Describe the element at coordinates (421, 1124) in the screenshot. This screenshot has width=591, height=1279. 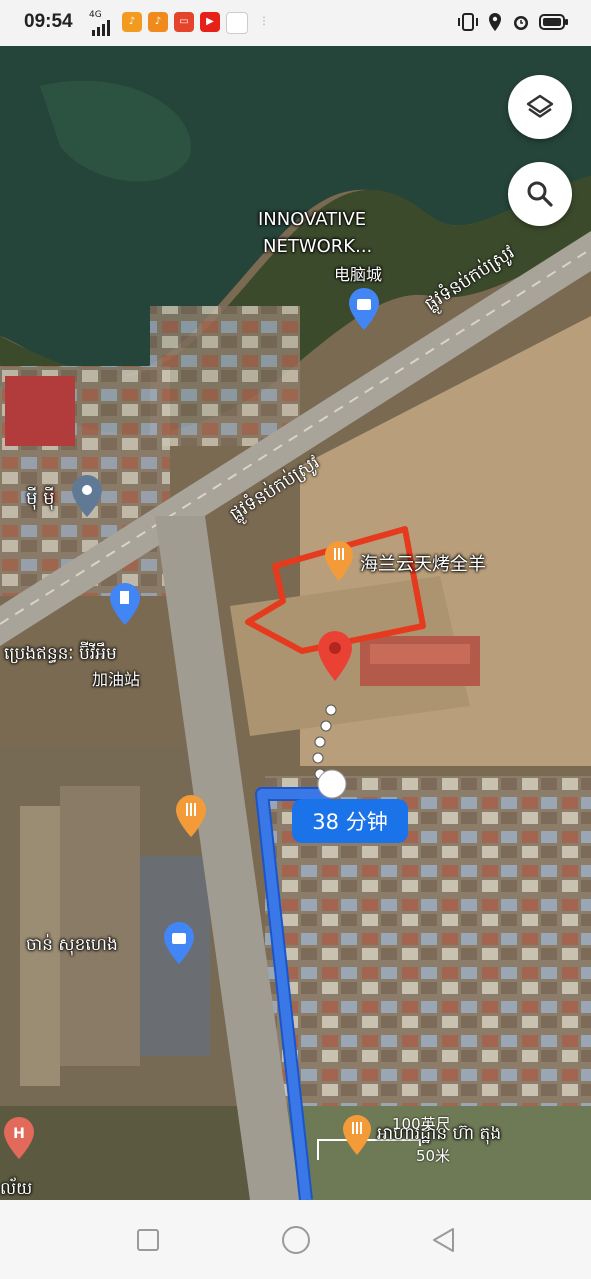
I see `scale-feet: 100英尺` at that location.